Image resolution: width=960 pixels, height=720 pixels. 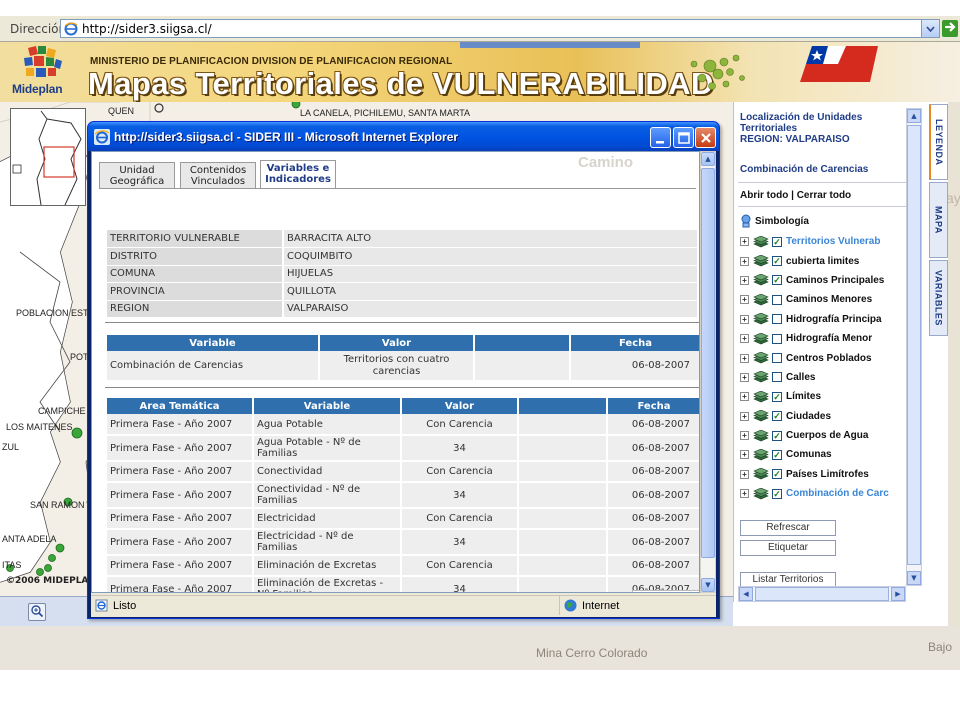 I want to click on empty-cell, so click(x=563, y=448).